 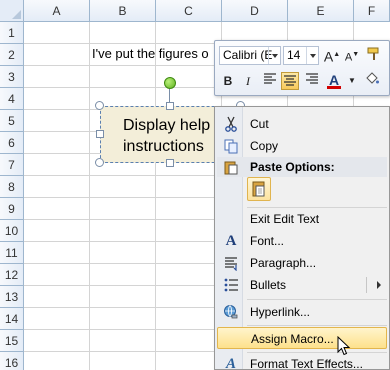 What do you see at coordinates (12, 121) in the screenshot?
I see `row-header-5: 5` at bounding box center [12, 121].